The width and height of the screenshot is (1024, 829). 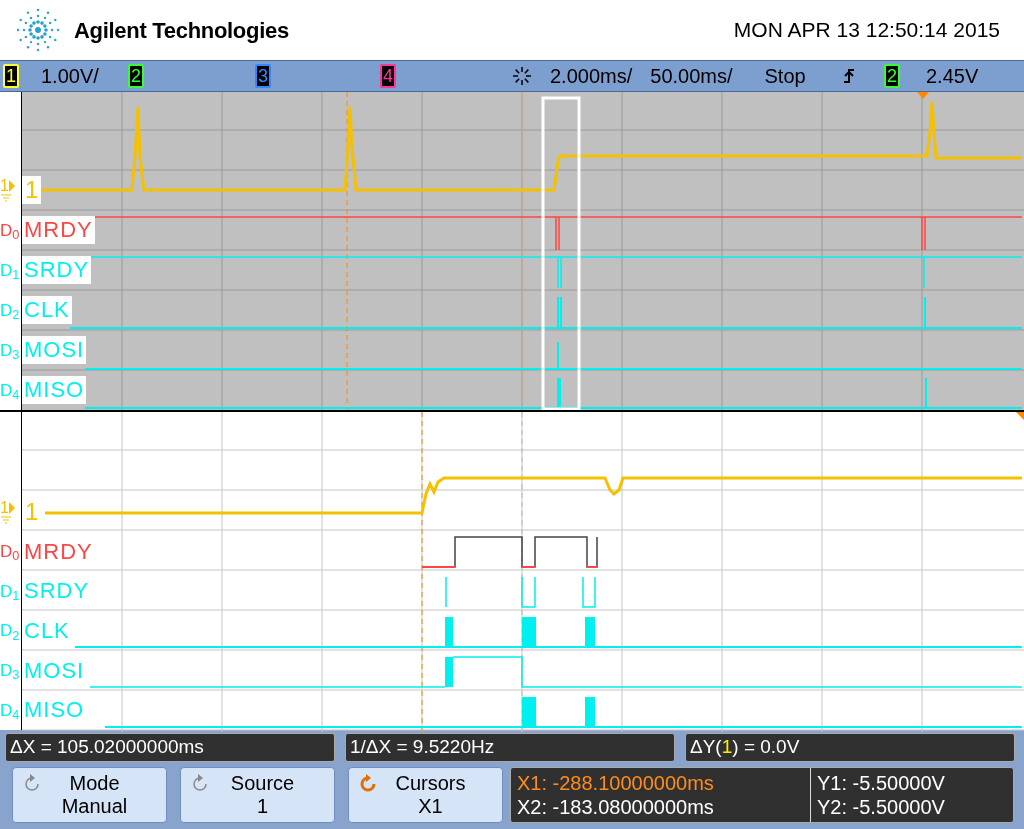 I want to click on cursor-readout: Y1: -5.50000V, so click(x=881, y=783).